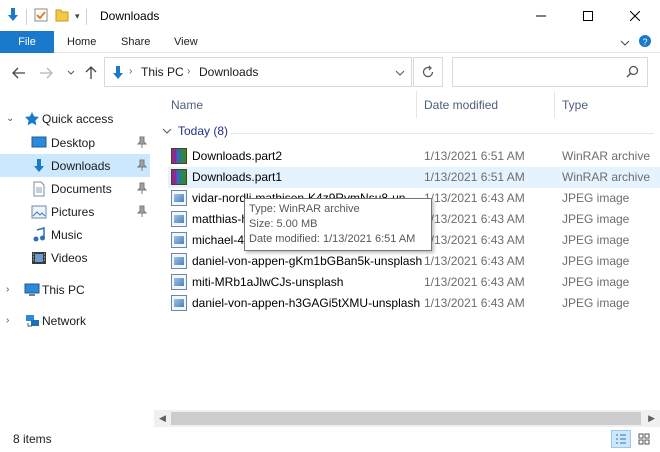 The height and width of the screenshot is (452, 660). What do you see at coordinates (39, 212) in the screenshot?
I see `pictures-icon` at bounding box center [39, 212].